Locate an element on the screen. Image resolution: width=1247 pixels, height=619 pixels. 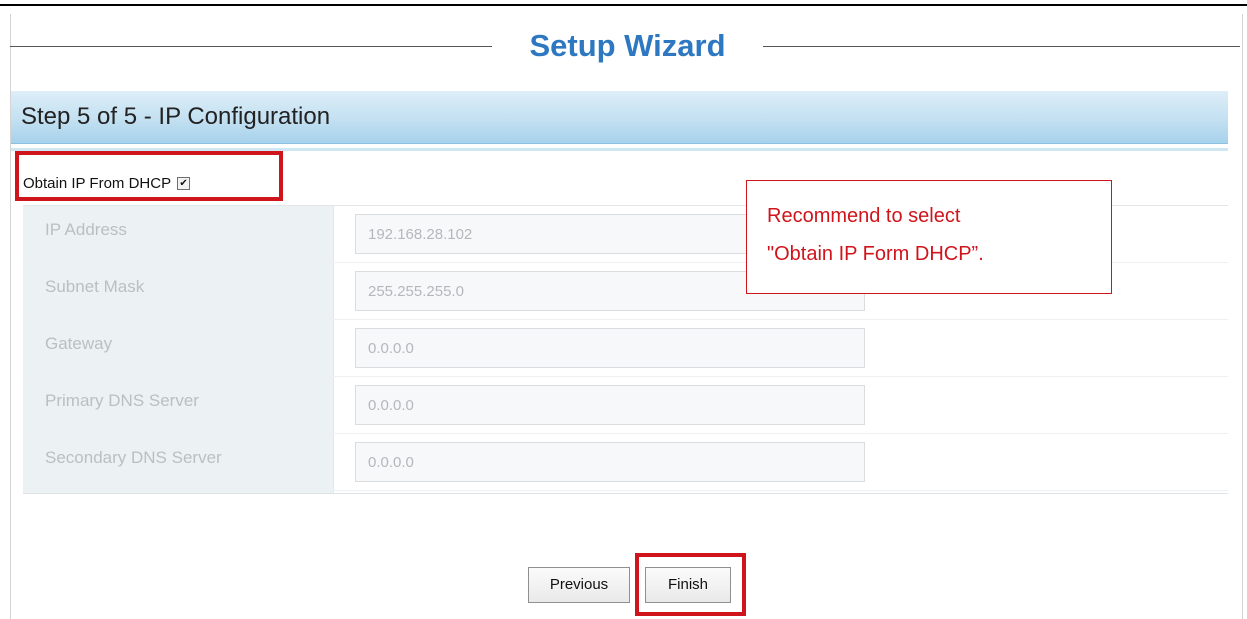
gateway-row: Gateway is located at coordinates (625, 348).